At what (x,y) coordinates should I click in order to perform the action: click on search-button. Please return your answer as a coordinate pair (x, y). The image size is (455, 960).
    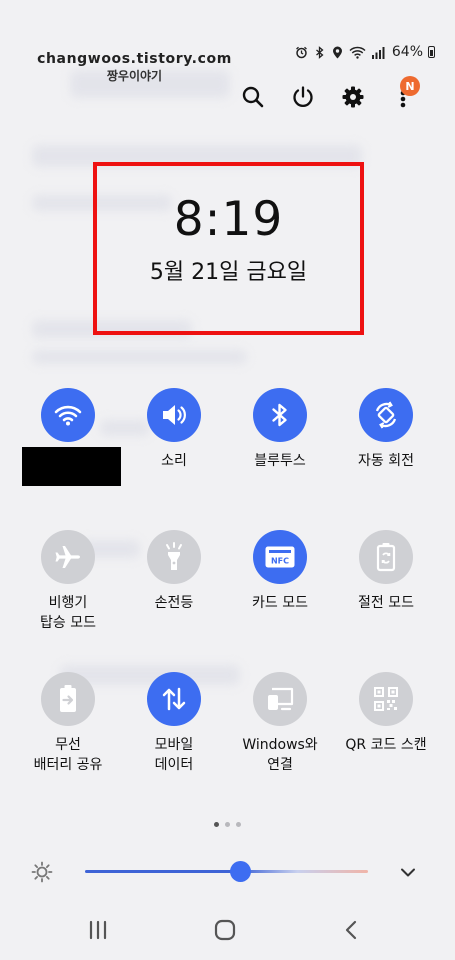
    Looking at the image, I should click on (253, 97).